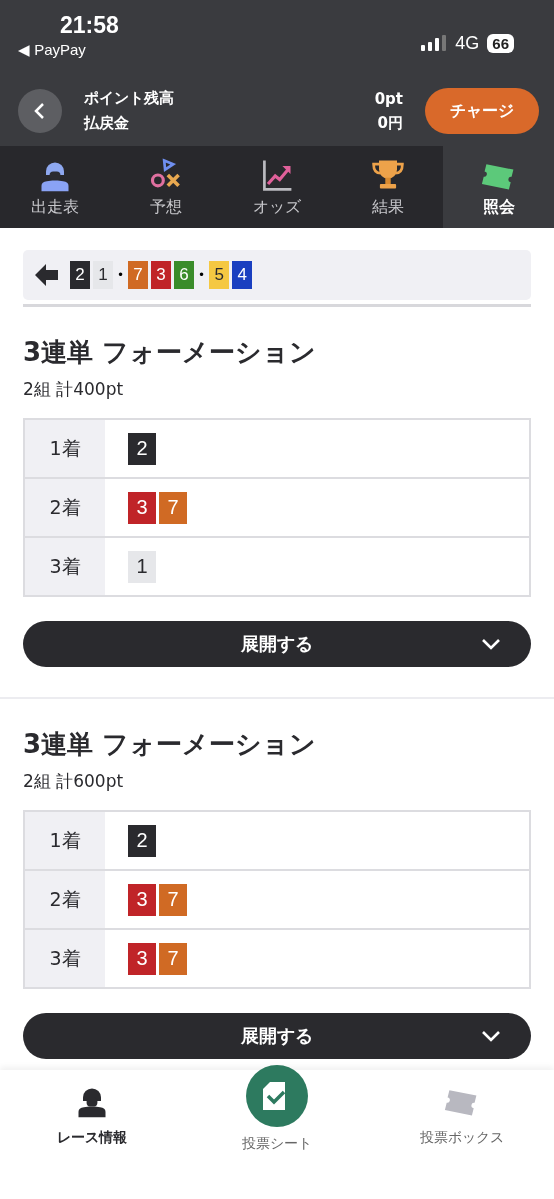  What do you see at coordinates (52, 50) in the screenshot?
I see `back-to-app-link: ◀ PayPay` at bounding box center [52, 50].